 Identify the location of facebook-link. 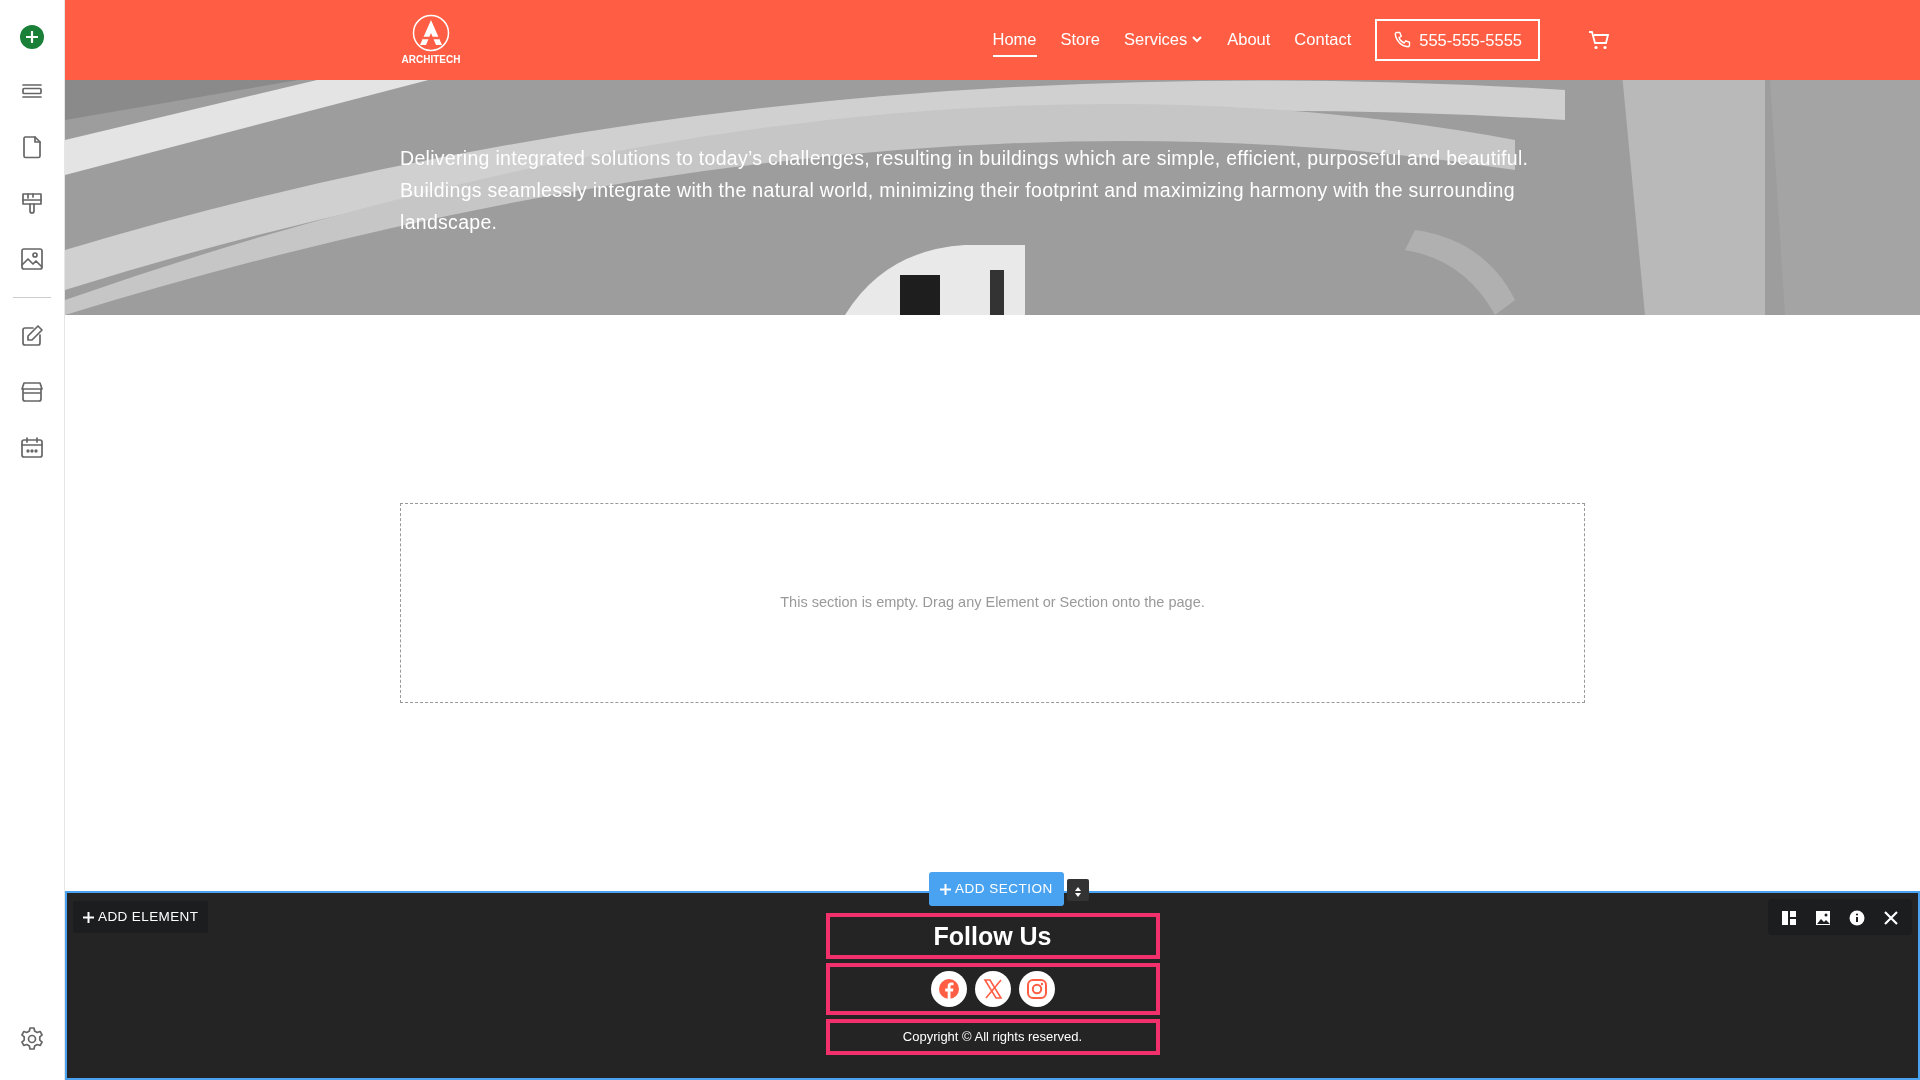
(948, 989).